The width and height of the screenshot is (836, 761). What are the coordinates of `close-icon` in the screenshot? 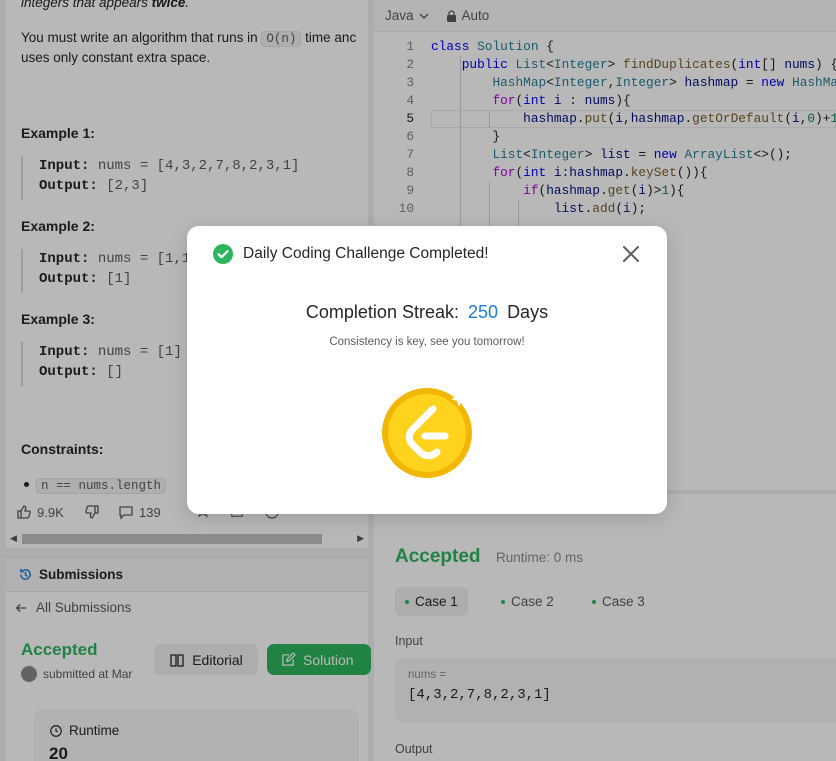 It's located at (631, 254).